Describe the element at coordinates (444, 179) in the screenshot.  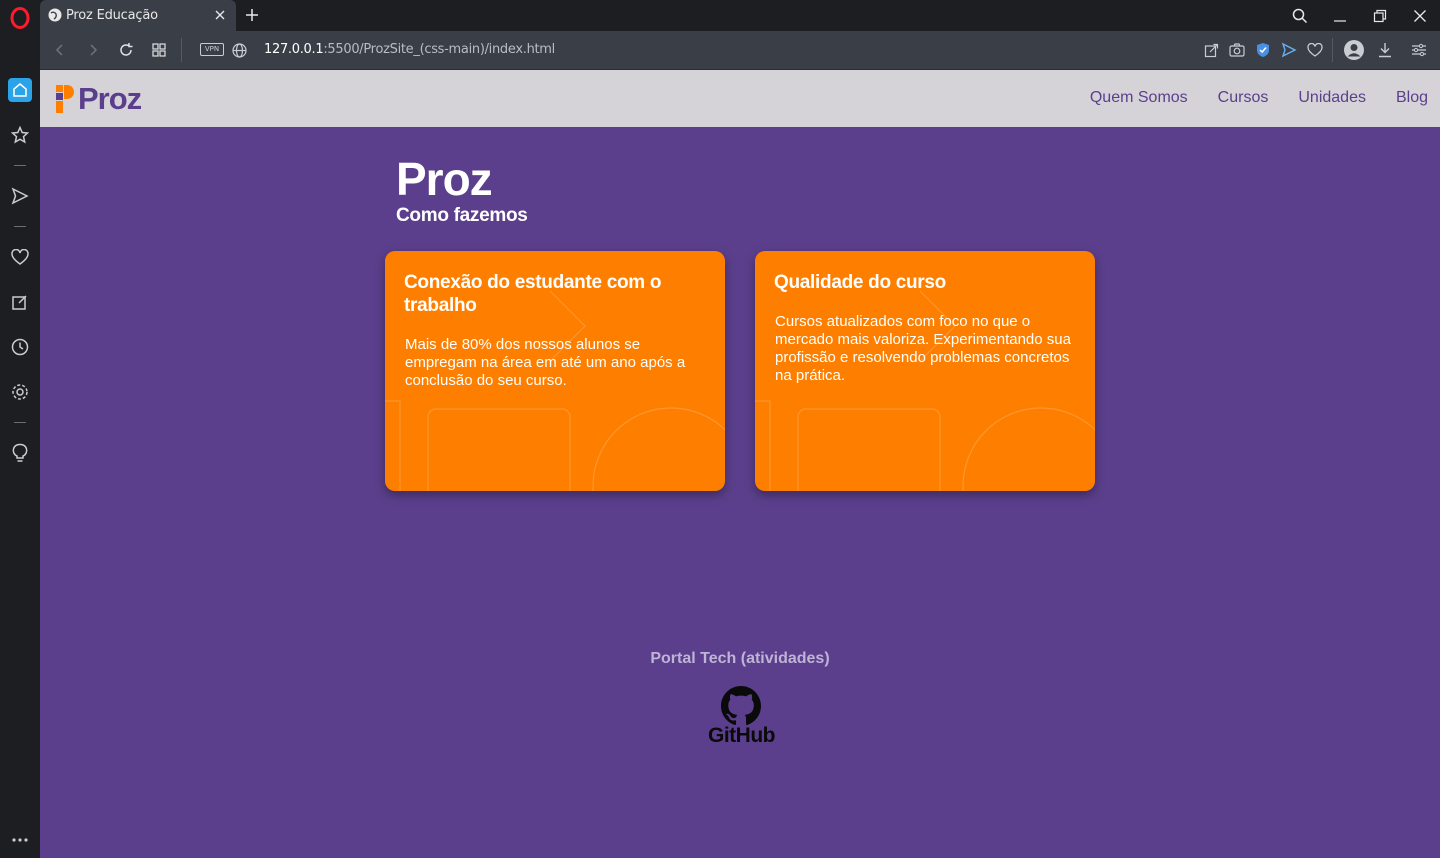
I see `hero-title: Proz` at that location.